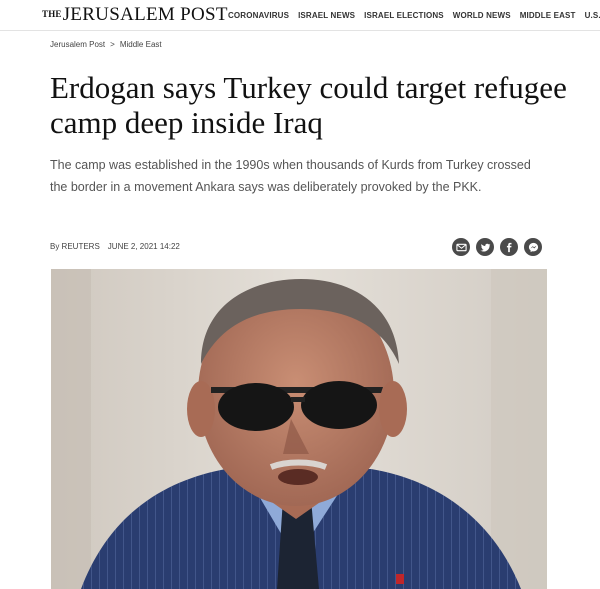 This screenshot has width=600, height=589. I want to click on twitter-icon, so click(485, 247).